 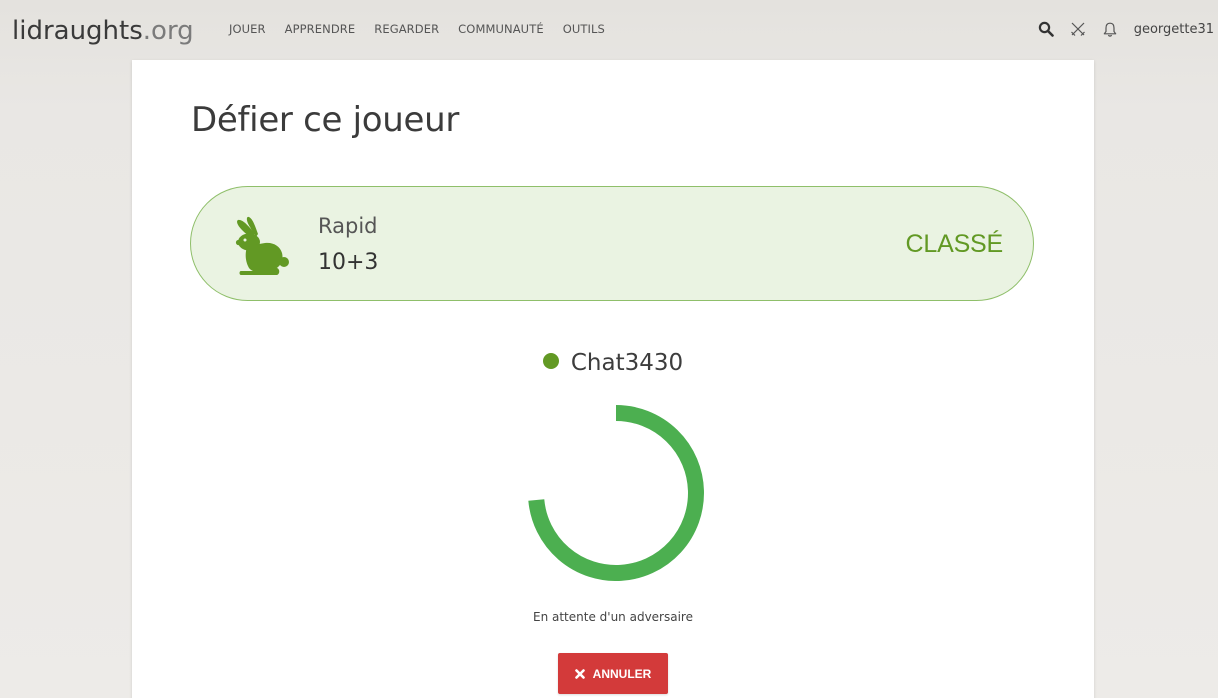 What do you see at coordinates (247, 29) in the screenshot?
I see `nav-item-jouer: JOUER` at bounding box center [247, 29].